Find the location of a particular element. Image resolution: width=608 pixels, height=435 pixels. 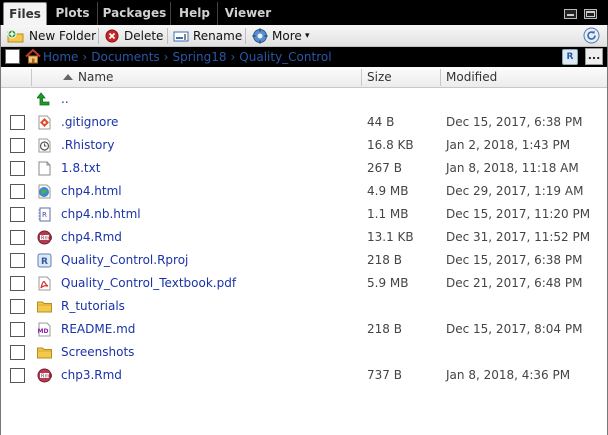

breadcrumb-documents: Documents is located at coordinates (125, 57).